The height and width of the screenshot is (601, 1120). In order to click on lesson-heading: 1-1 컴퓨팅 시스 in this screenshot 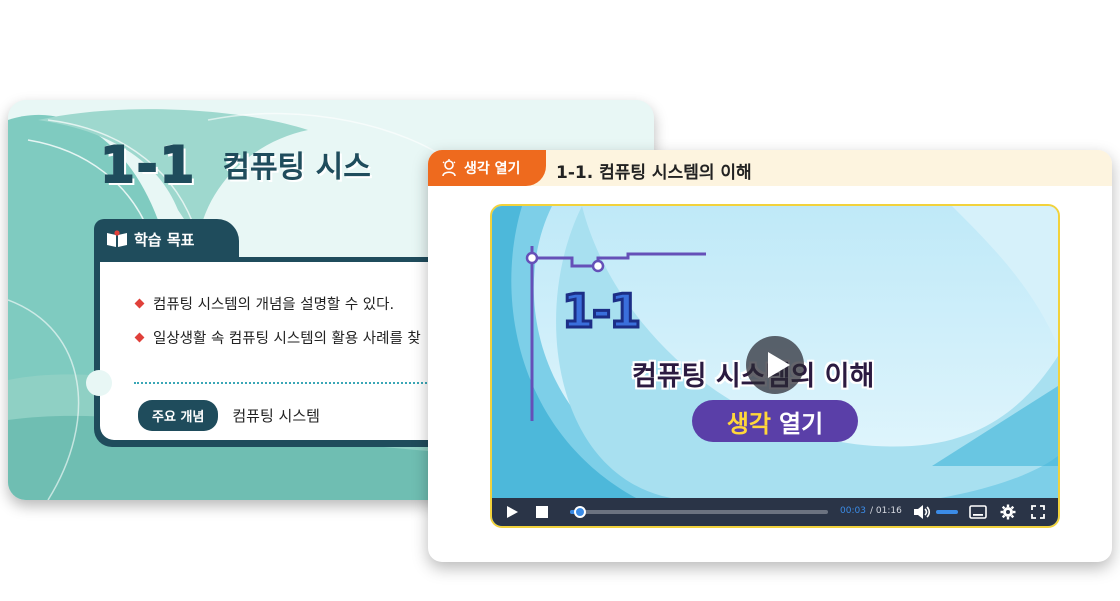, I will do `click(235, 165)`.